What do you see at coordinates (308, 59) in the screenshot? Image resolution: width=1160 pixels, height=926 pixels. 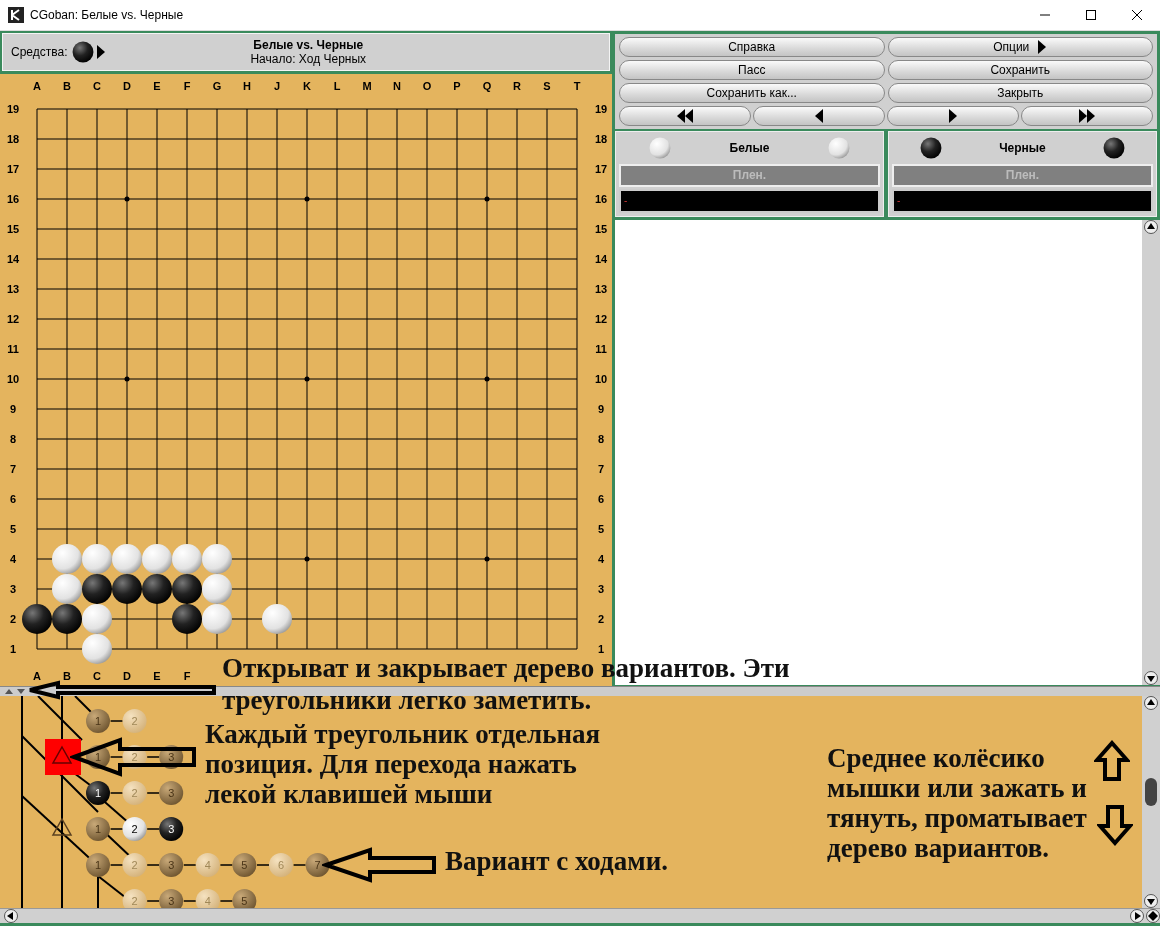 I see `game-subtitle: Начало: Ход Черных` at bounding box center [308, 59].